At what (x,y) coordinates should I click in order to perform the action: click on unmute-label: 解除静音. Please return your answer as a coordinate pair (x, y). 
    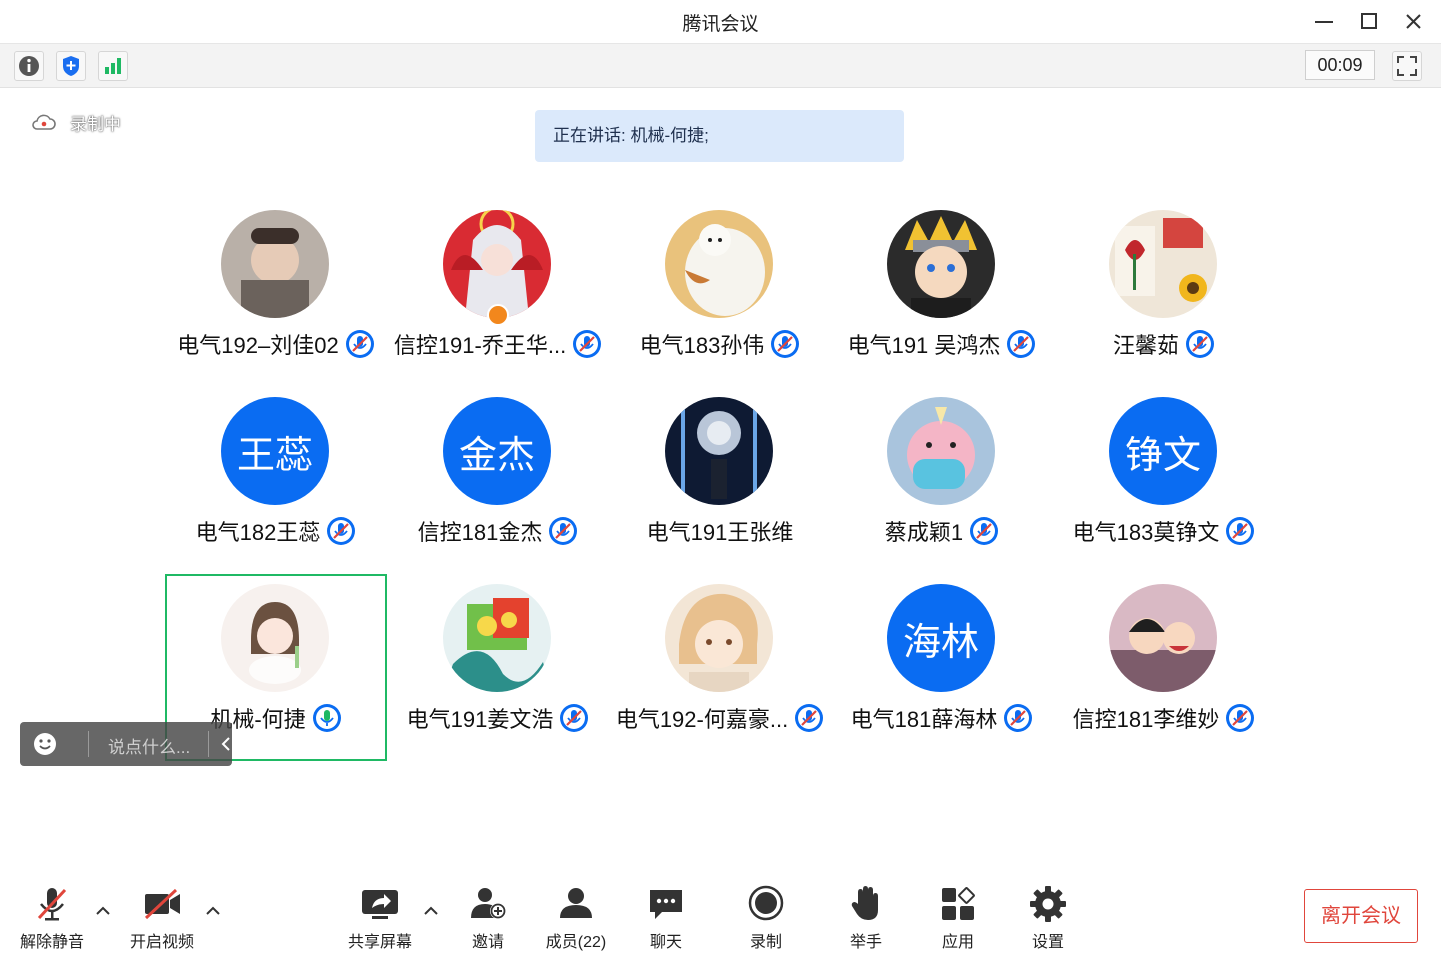
    Looking at the image, I should click on (51, 942).